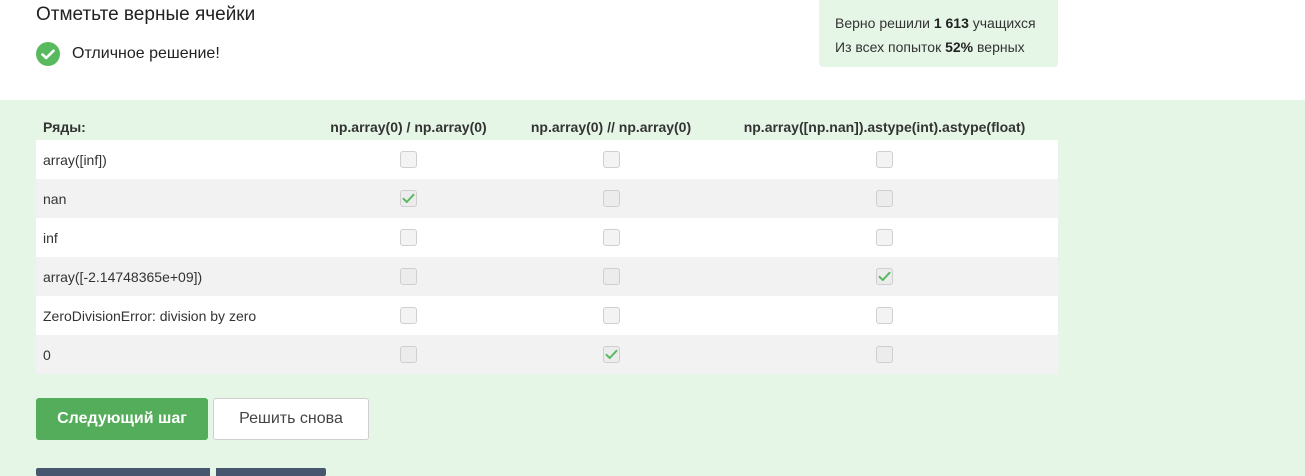  Describe the element at coordinates (882, 23) in the screenshot. I see `stats-solved-prefix: Верно решили` at that location.